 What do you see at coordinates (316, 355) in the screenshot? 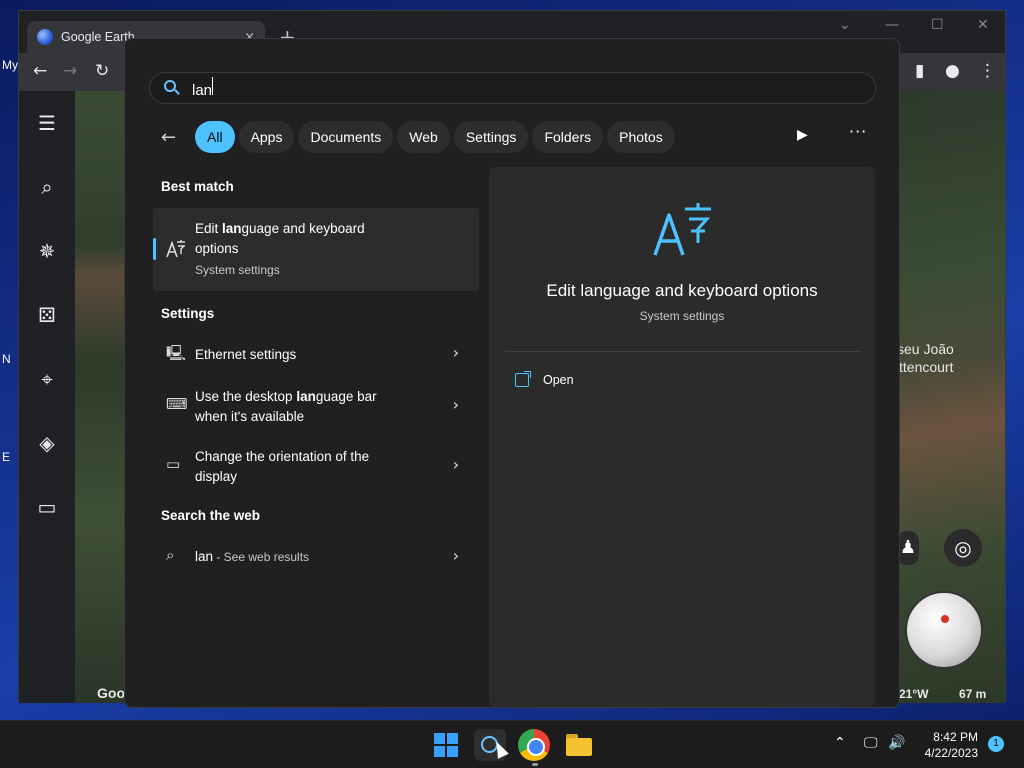
I see `result-ethernet-settings: 🖳 Ethernet settings ›` at bounding box center [316, 355].